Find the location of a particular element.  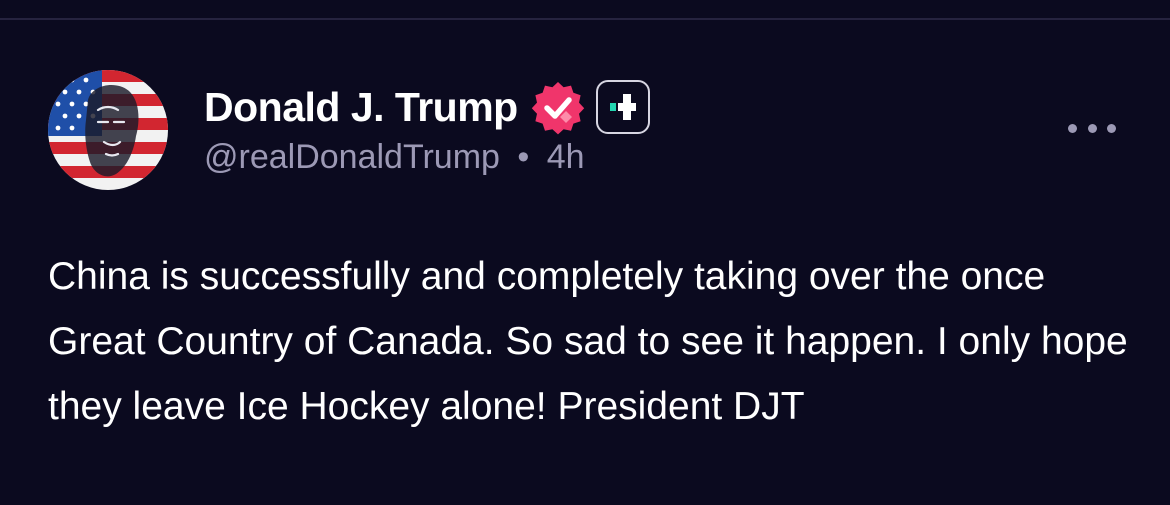

author-avatar is located at coordinates (108, 130).